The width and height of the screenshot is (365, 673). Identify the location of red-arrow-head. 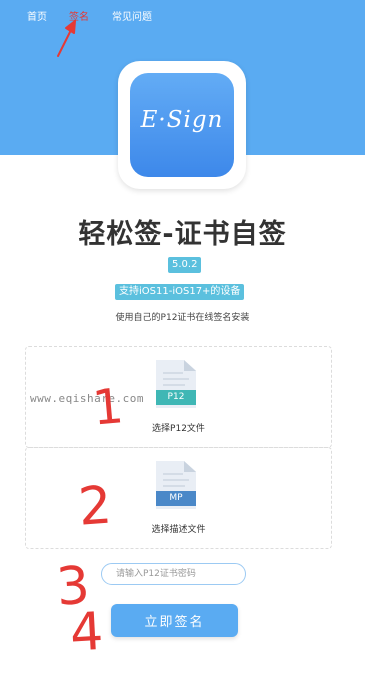
(70, 27).